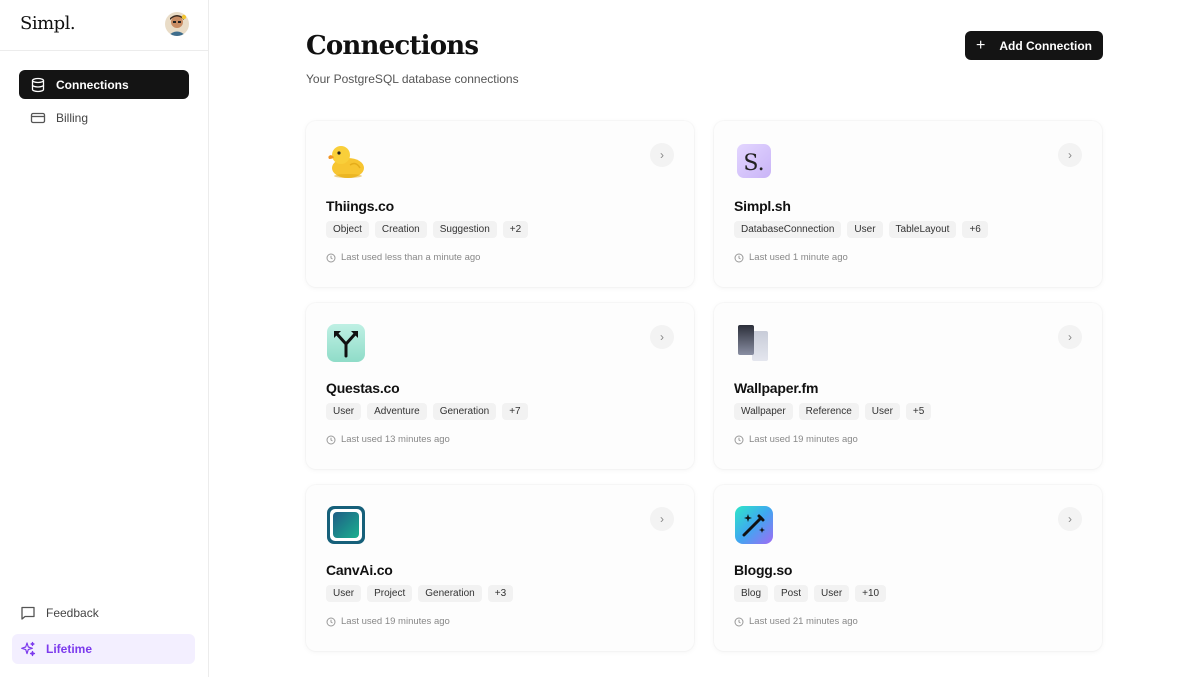  Describe the element at coordinates (515, 411) in the screenshot. I see `tag-more: +7` at that location.